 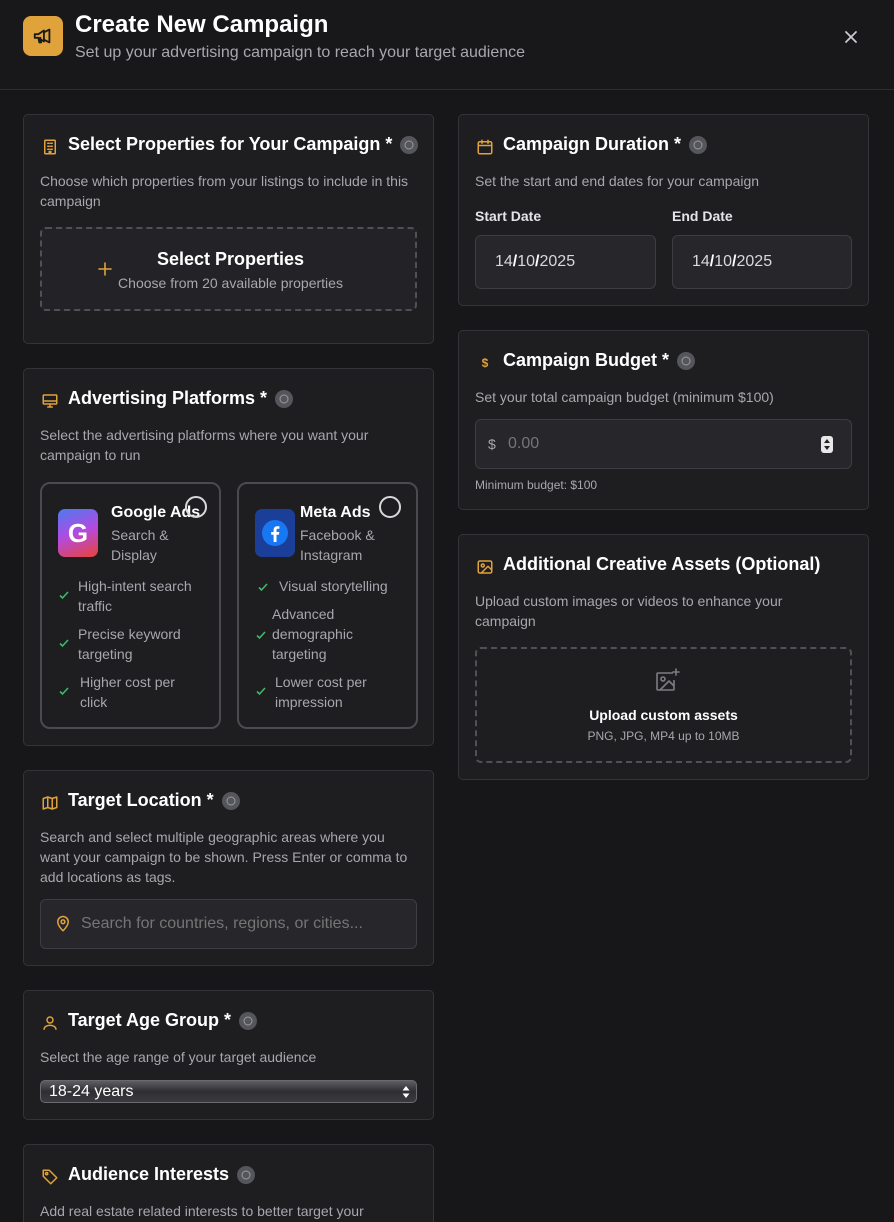 I want to click on start-date-label: Start Date, so click(x=508, y=216).